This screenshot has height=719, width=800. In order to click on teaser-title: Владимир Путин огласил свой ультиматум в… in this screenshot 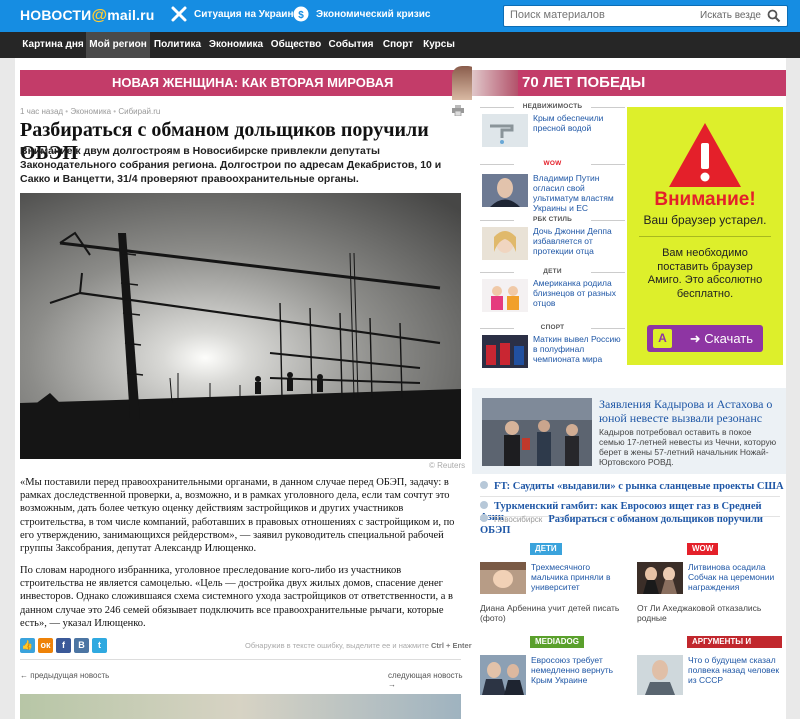, I will do `click(573, 193)`.